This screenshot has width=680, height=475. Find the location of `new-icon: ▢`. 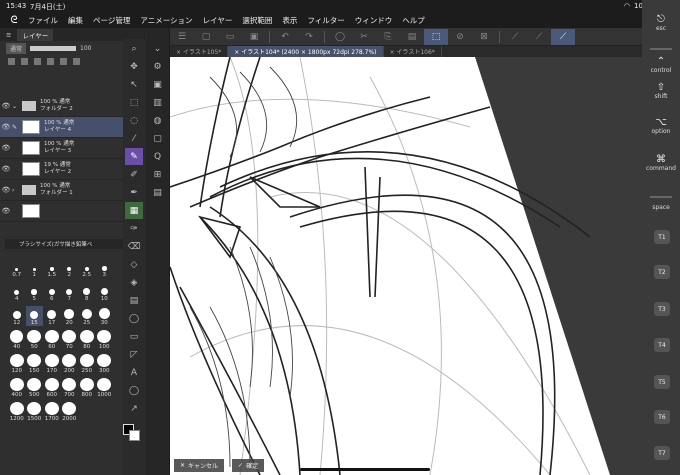

new-icon: ▢ is located at coordinates (206, 37).